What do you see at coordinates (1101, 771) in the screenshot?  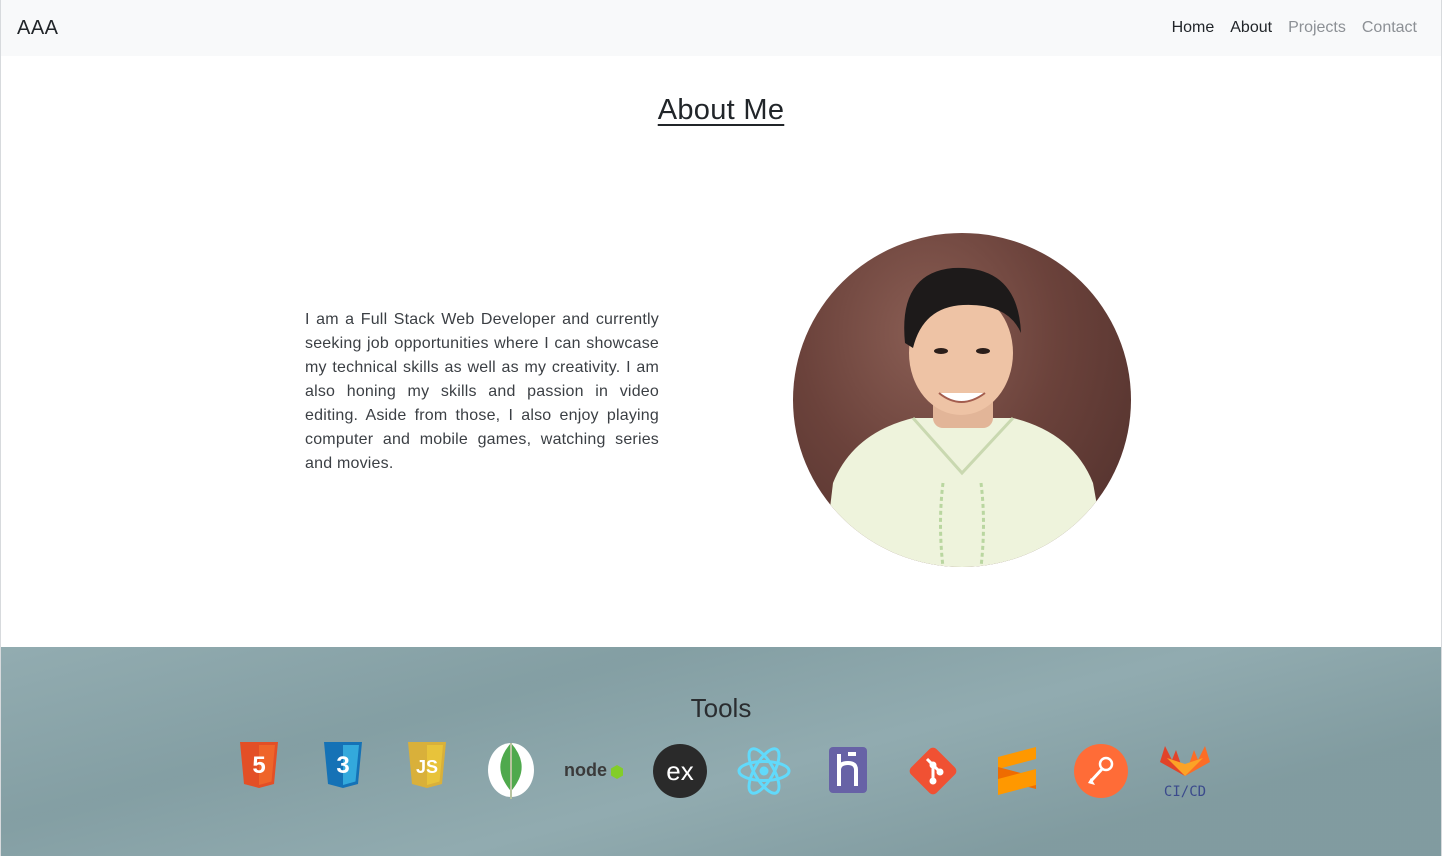 I see `postman-icon` at bounding box center [1101, 771].